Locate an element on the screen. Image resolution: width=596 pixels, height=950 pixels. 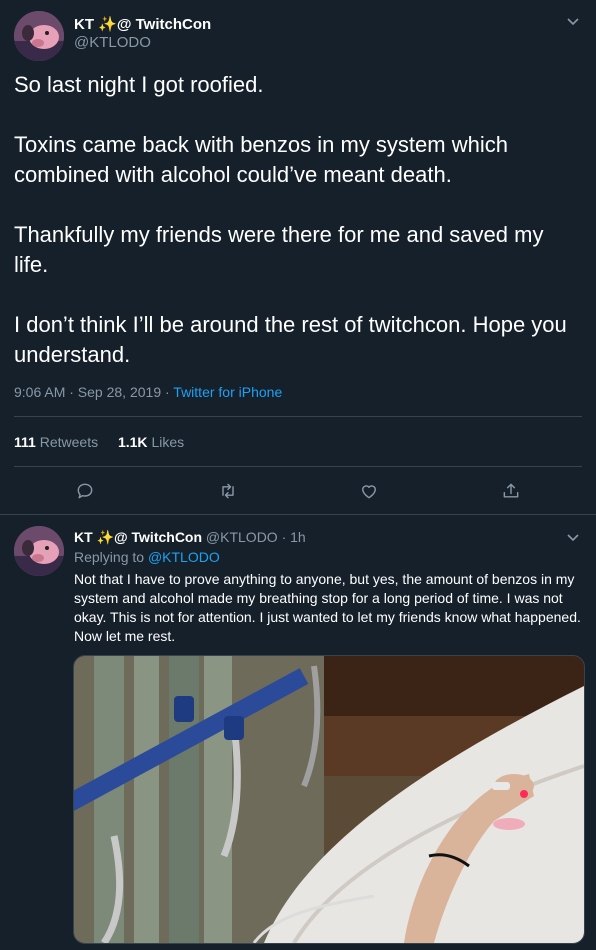
tweet-timestamp: 9:06 AM · Sep 28, 2019 · is located at coordinates (93, 392).